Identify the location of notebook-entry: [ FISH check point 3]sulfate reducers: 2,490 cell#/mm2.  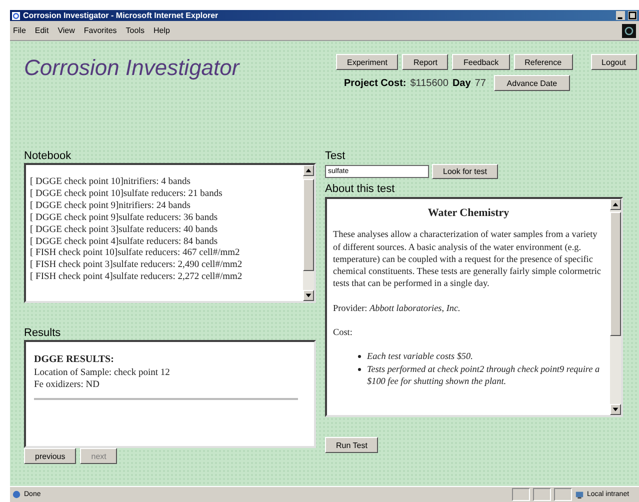
(137, 266).